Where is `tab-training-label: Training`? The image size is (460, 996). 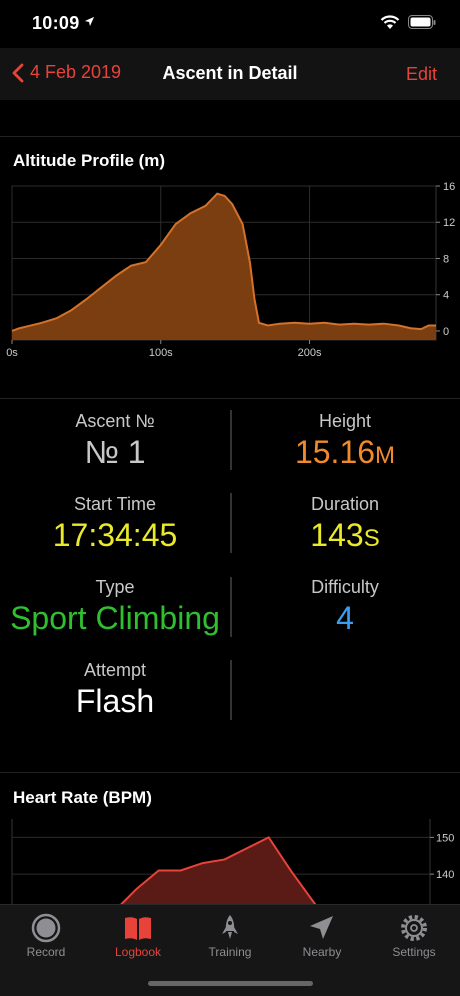
tab-training-label: Training is located at coordinates (230, 952).